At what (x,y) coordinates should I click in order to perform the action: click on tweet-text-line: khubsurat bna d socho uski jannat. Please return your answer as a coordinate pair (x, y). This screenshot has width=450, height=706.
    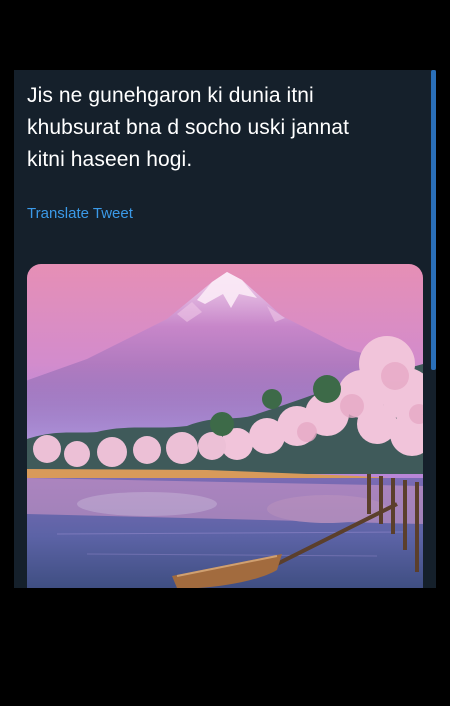
    Looking at the image, I should click on (188, 127).